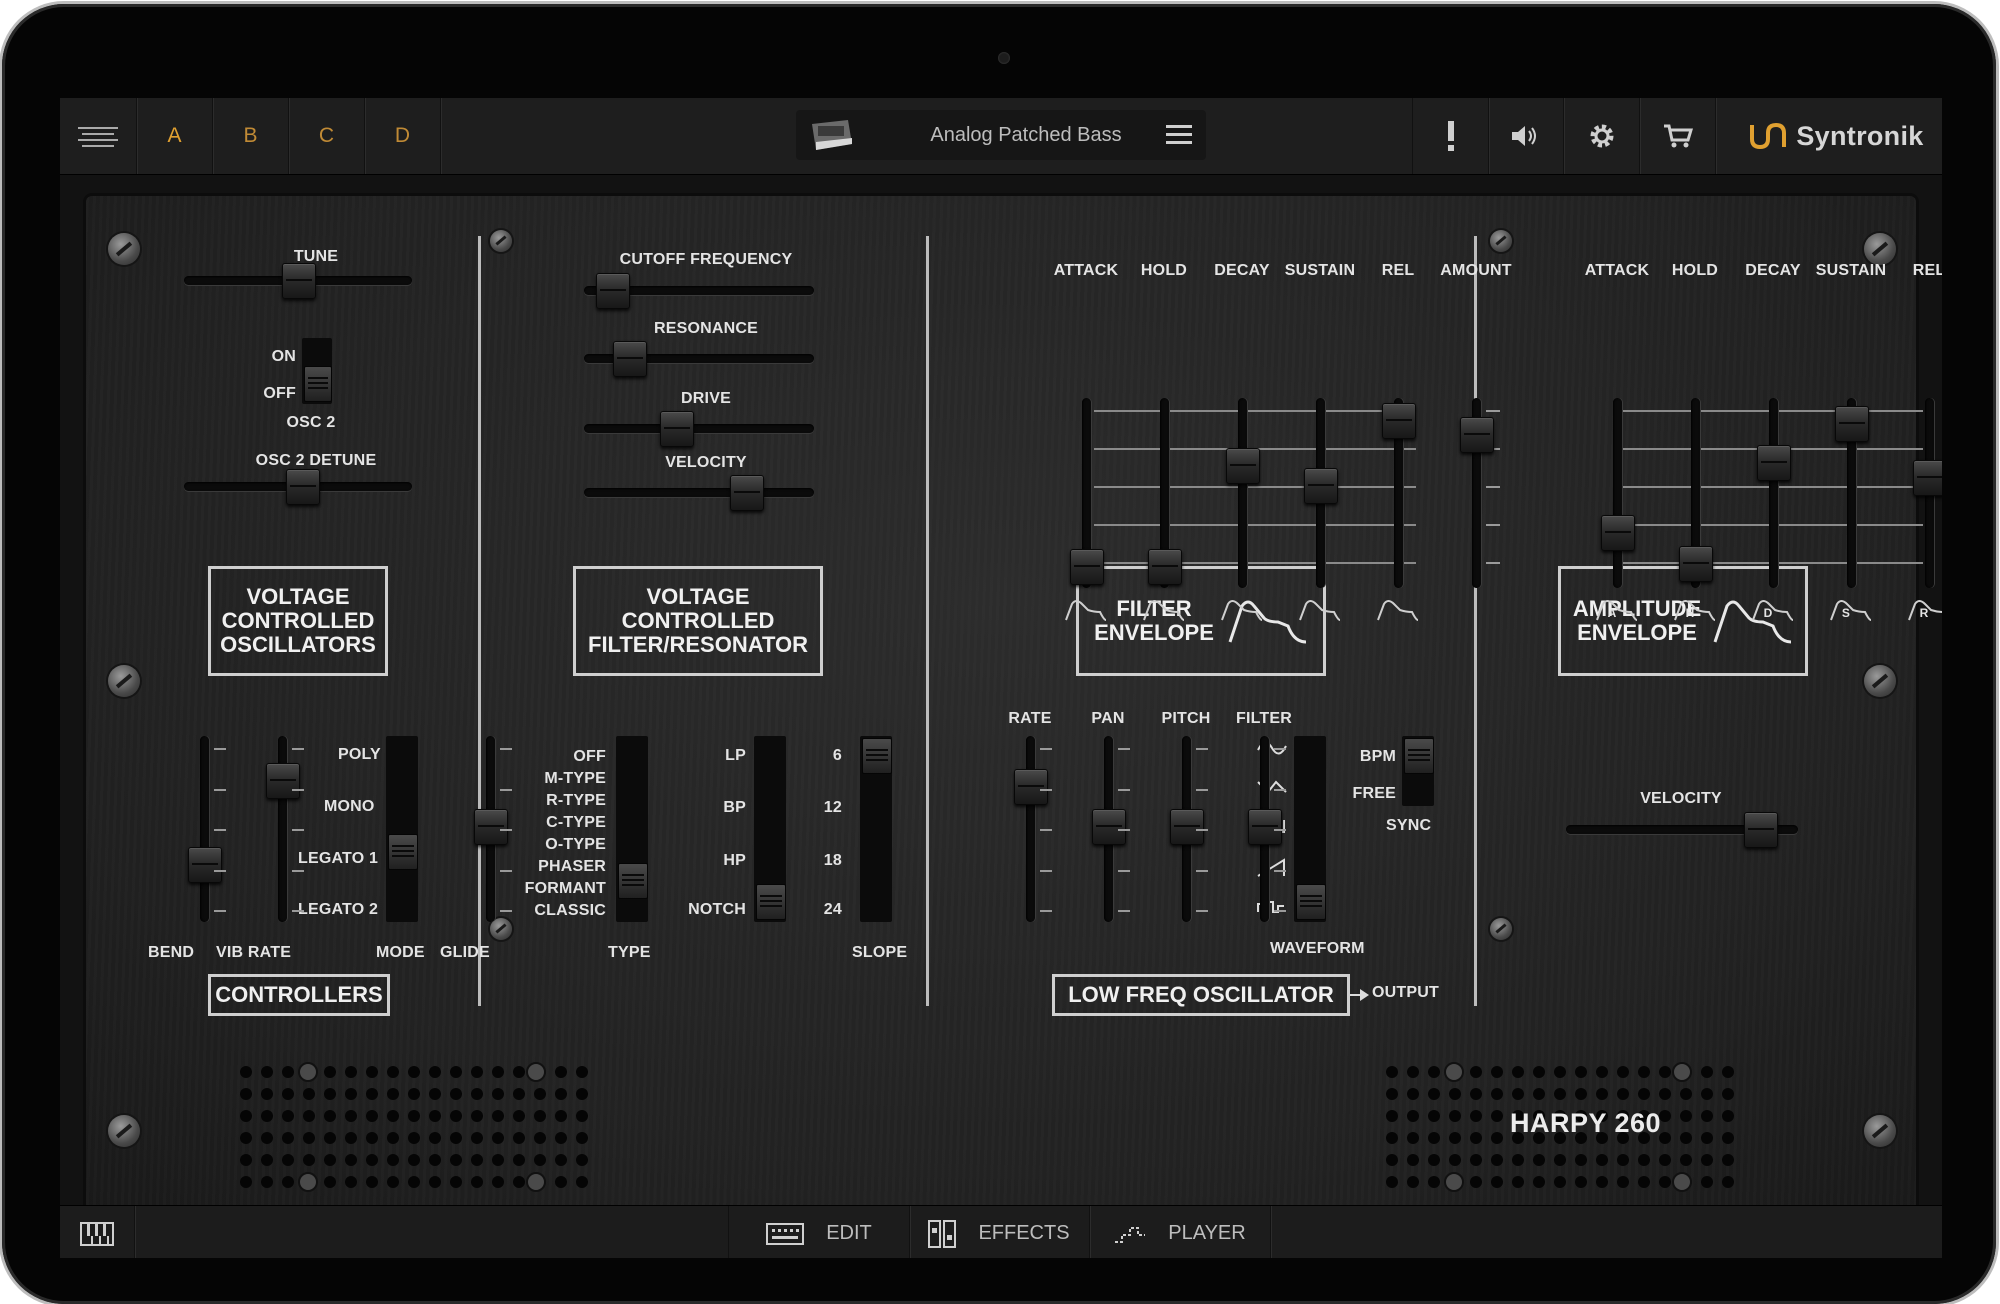 This screenshot has width=2000, height=1304. Describe the element at coordinates (204, 829) in the screenshot. I see `bend-slider` at that location.